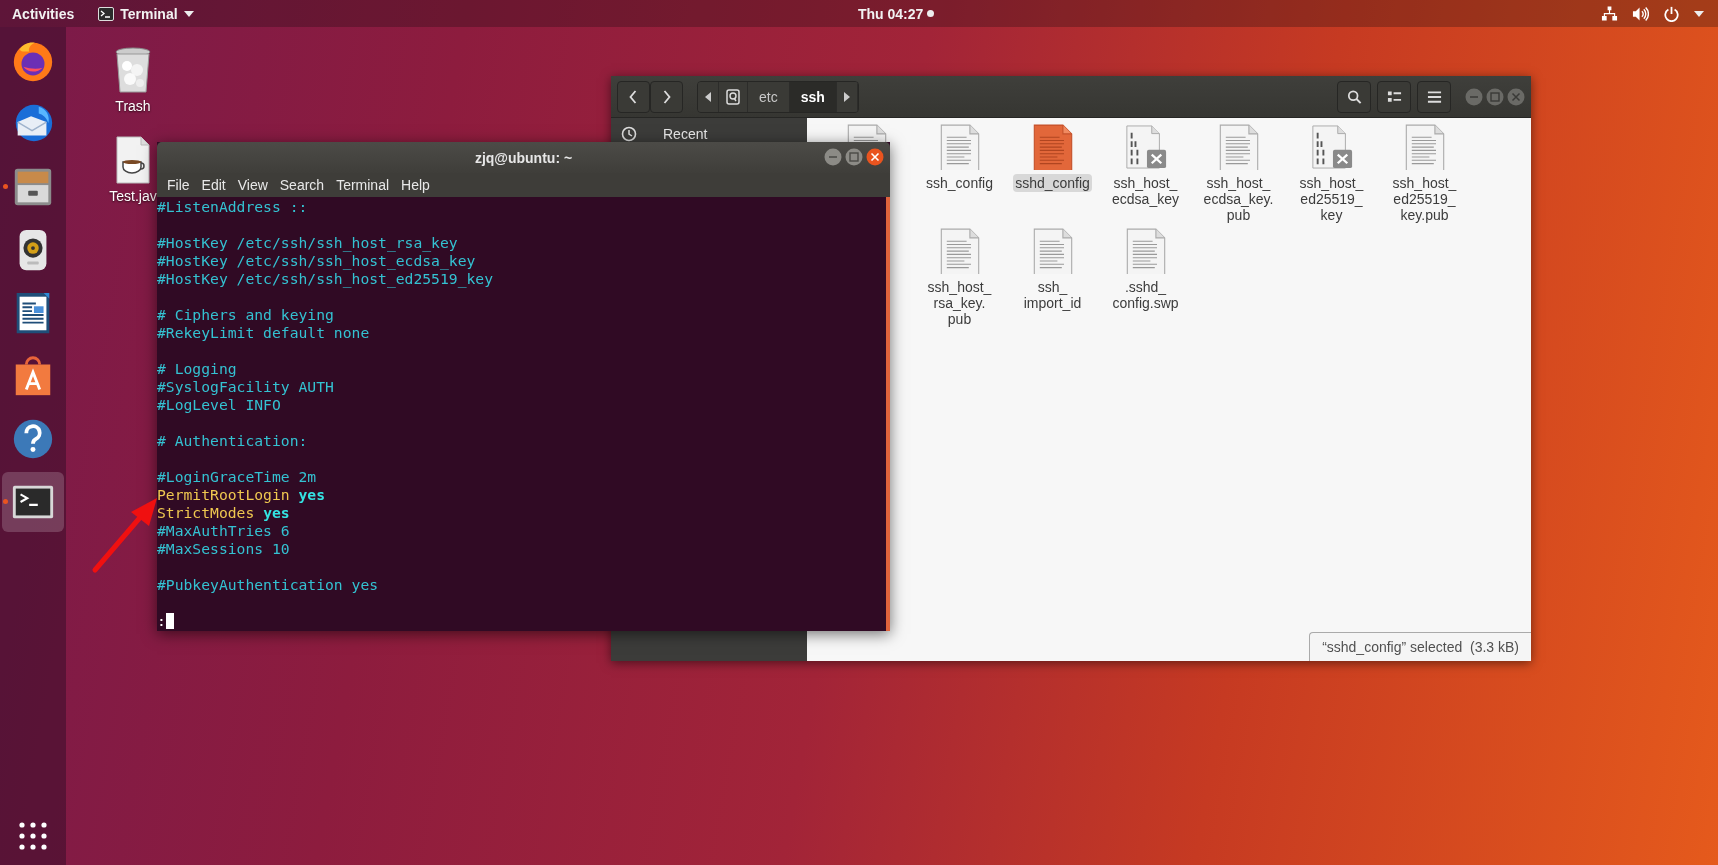 The image size is (1718, 865). What do you see at coordinates (1052, 295) in the screenshot?
I see `file-name: ssh_ import_id` at bounding box center [1052, 295].